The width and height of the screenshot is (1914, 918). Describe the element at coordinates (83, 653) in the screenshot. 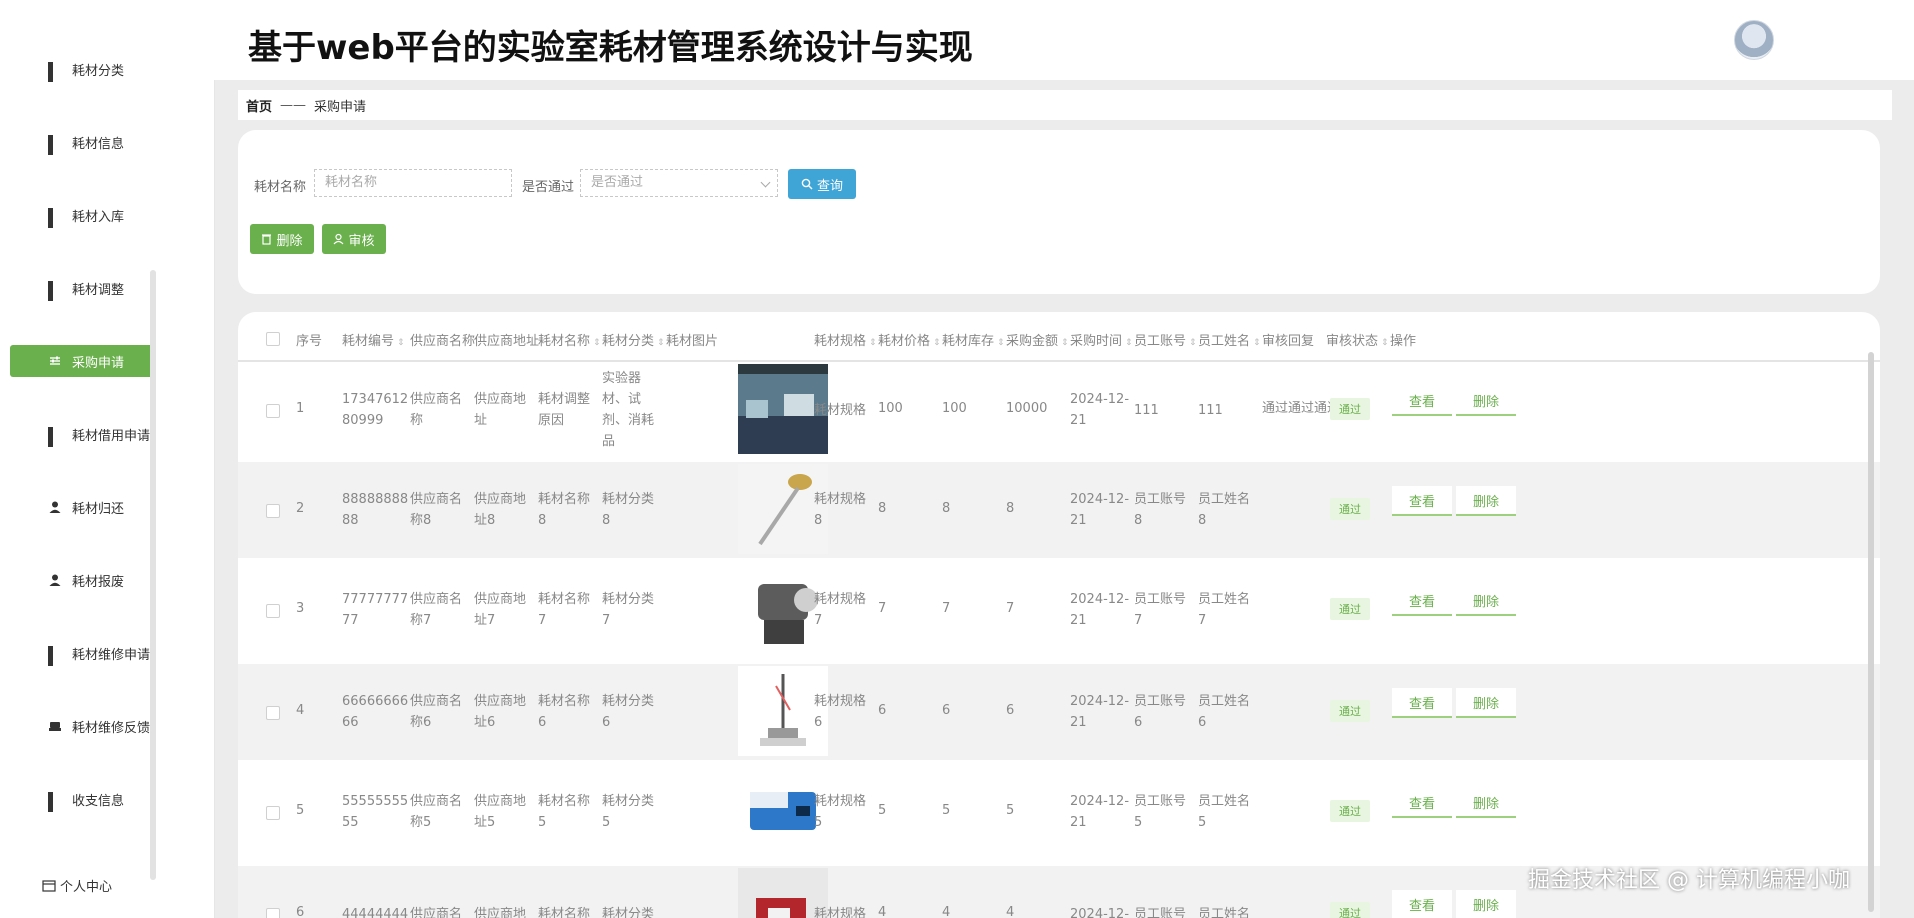

I see `sidebar-item: 耗材维修申请` at that location.